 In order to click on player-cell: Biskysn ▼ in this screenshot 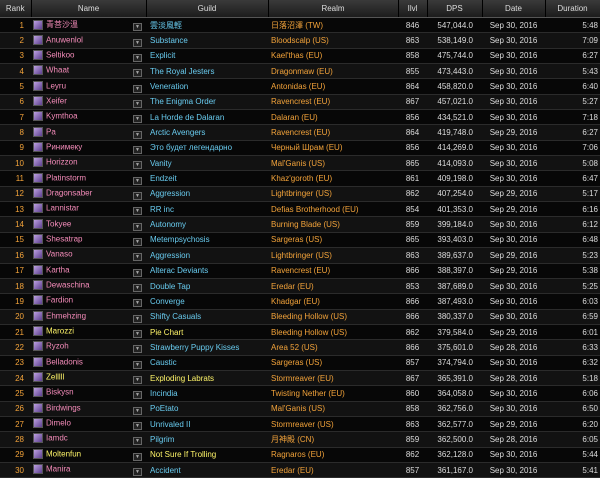, I will do `click(88, 393)`.